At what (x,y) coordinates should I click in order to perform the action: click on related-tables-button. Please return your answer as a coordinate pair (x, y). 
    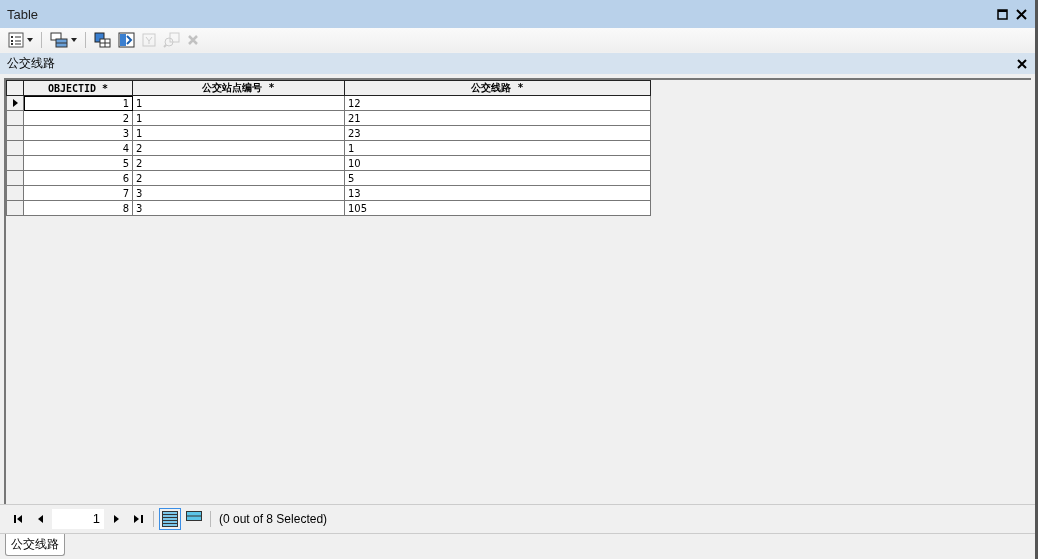
    Looking at the image, I should click on (63, 40).